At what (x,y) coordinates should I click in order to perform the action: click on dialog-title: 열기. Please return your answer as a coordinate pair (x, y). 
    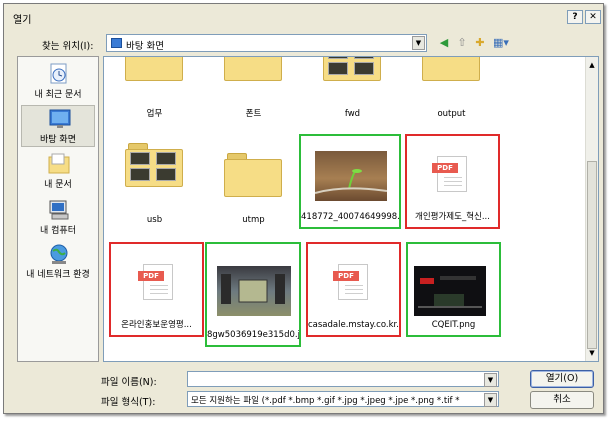
    Looking at the image, I should click on (22, 20).